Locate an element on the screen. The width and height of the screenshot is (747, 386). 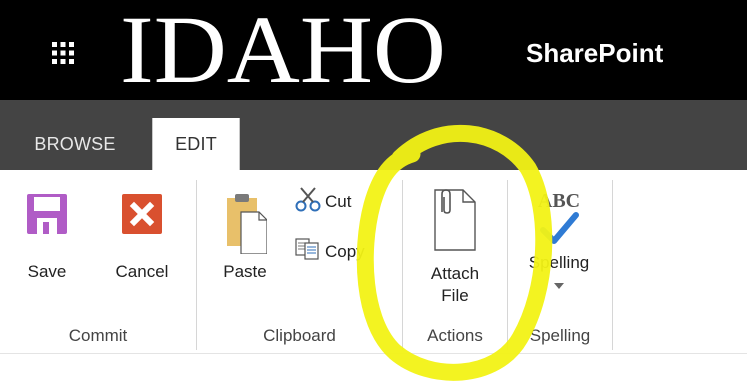
abc-text: ABC is located at coordinates (559, 201).